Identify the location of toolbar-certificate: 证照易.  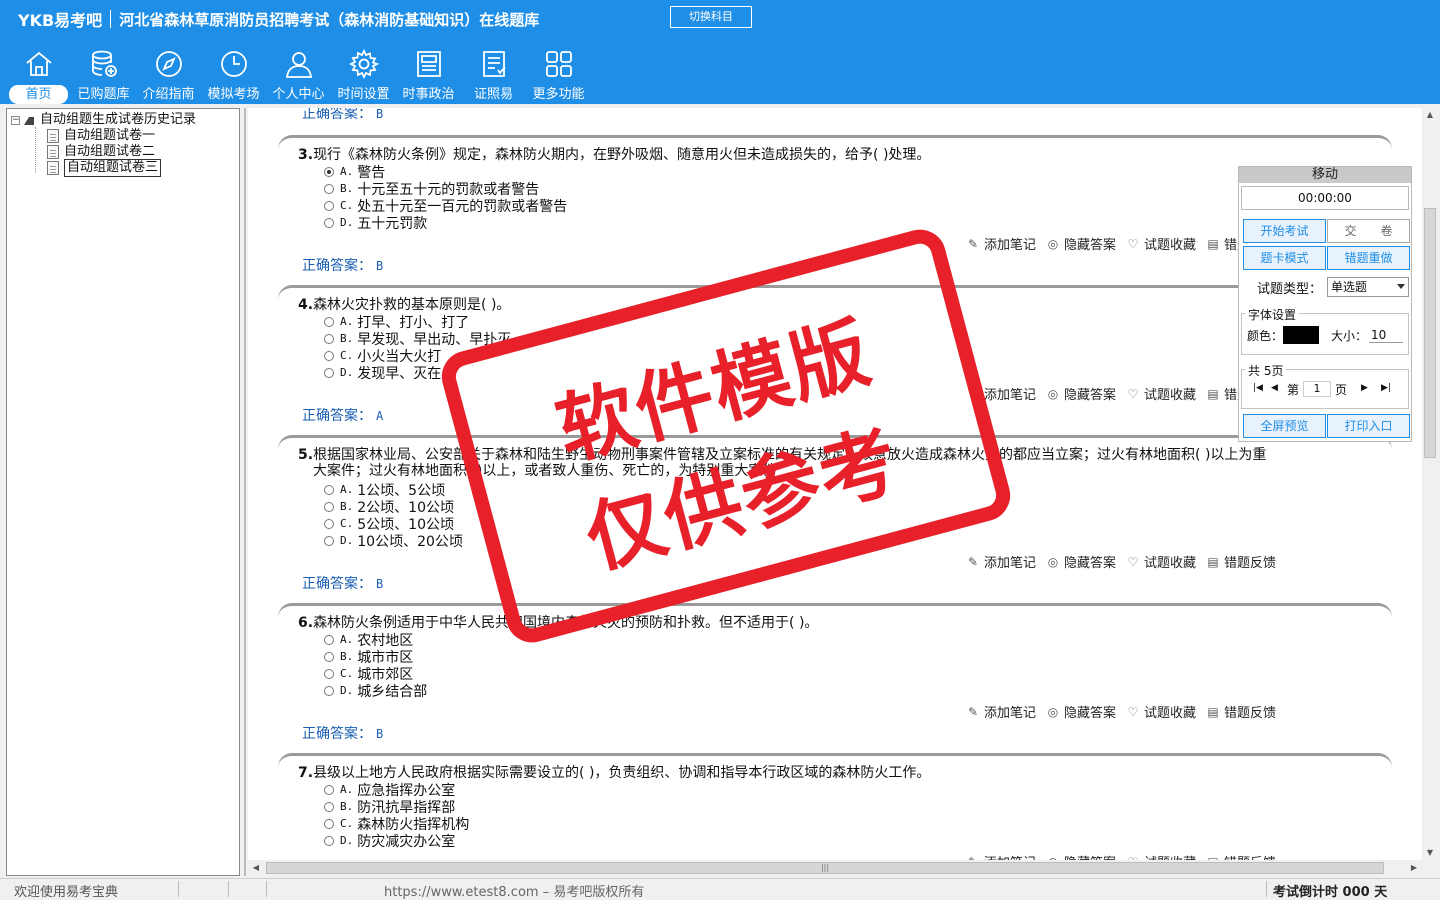
(493, 74).